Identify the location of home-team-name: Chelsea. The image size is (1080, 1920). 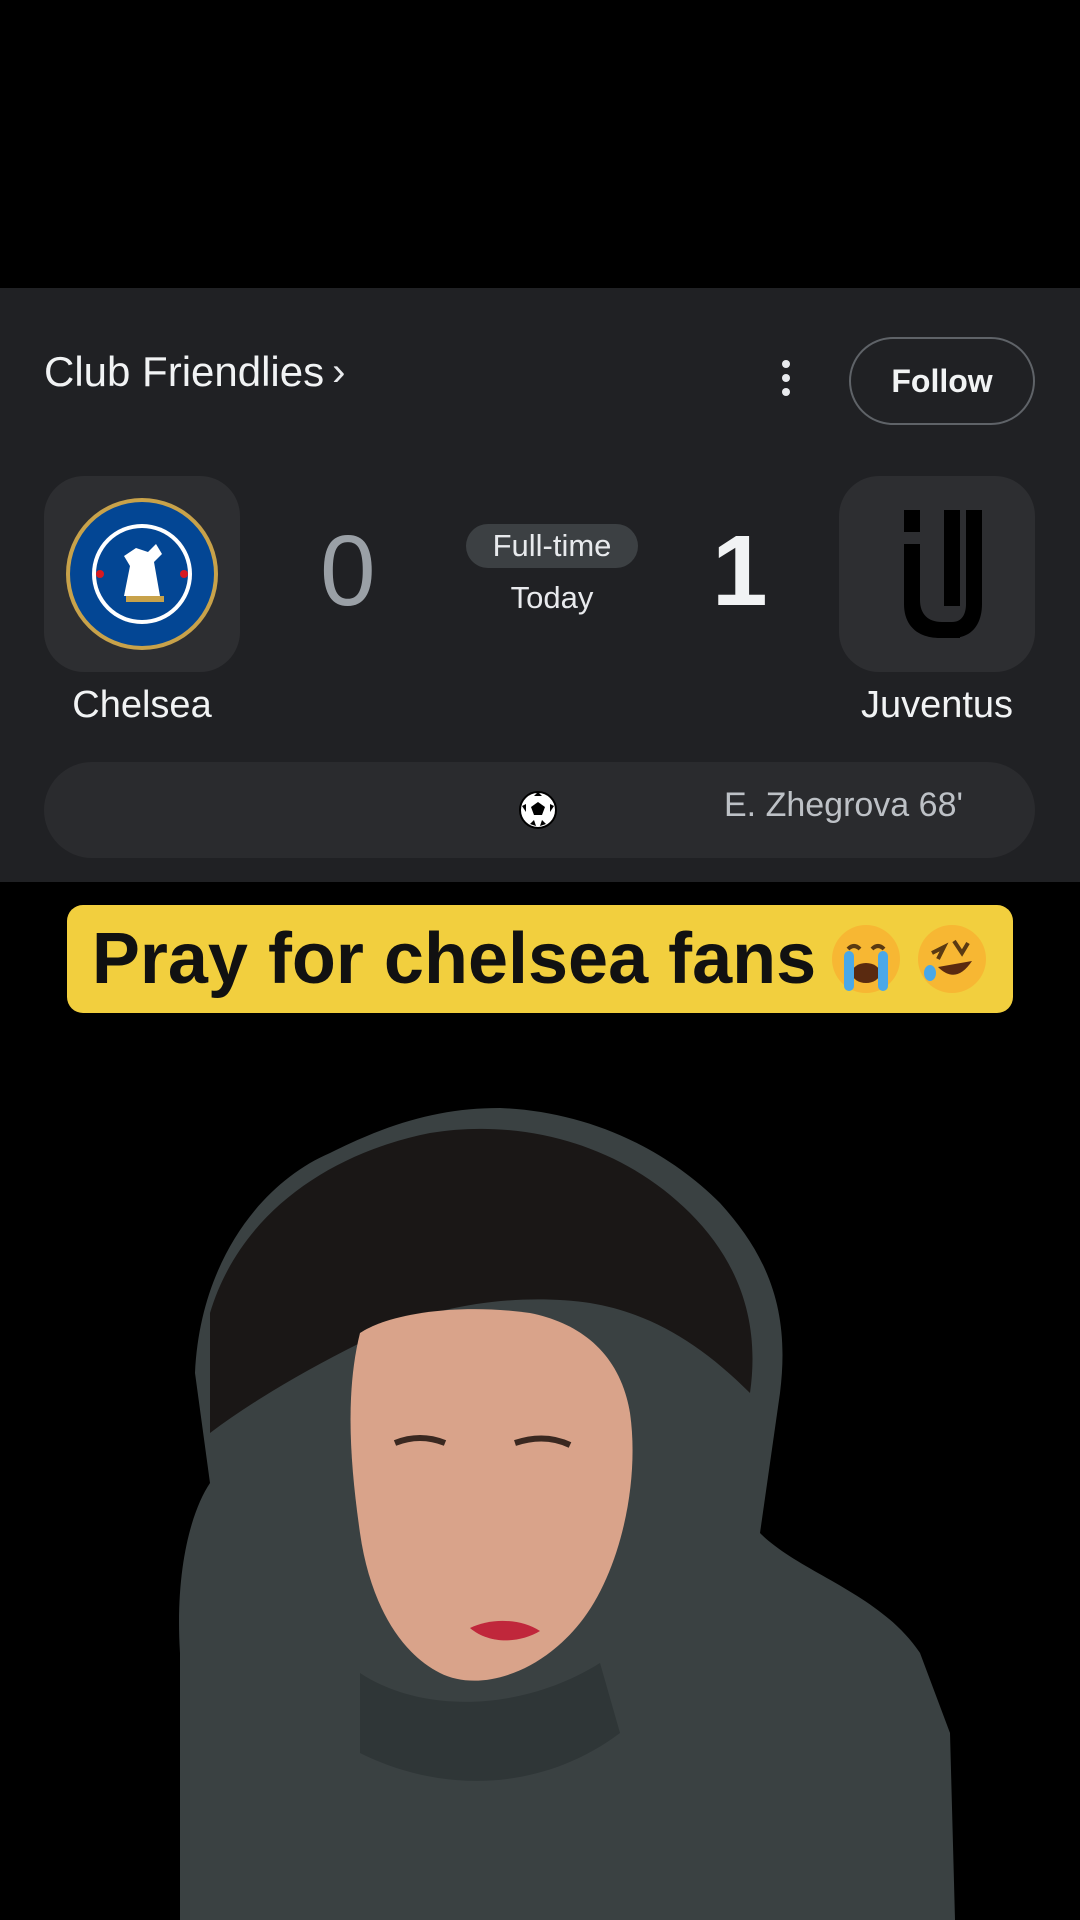
(142, 705).